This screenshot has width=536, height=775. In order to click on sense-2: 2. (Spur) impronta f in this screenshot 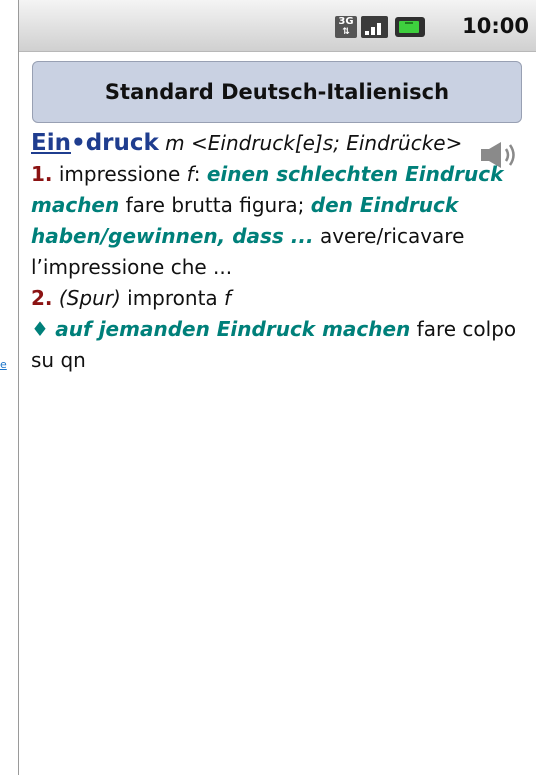, I will do `click(281, 298)`.